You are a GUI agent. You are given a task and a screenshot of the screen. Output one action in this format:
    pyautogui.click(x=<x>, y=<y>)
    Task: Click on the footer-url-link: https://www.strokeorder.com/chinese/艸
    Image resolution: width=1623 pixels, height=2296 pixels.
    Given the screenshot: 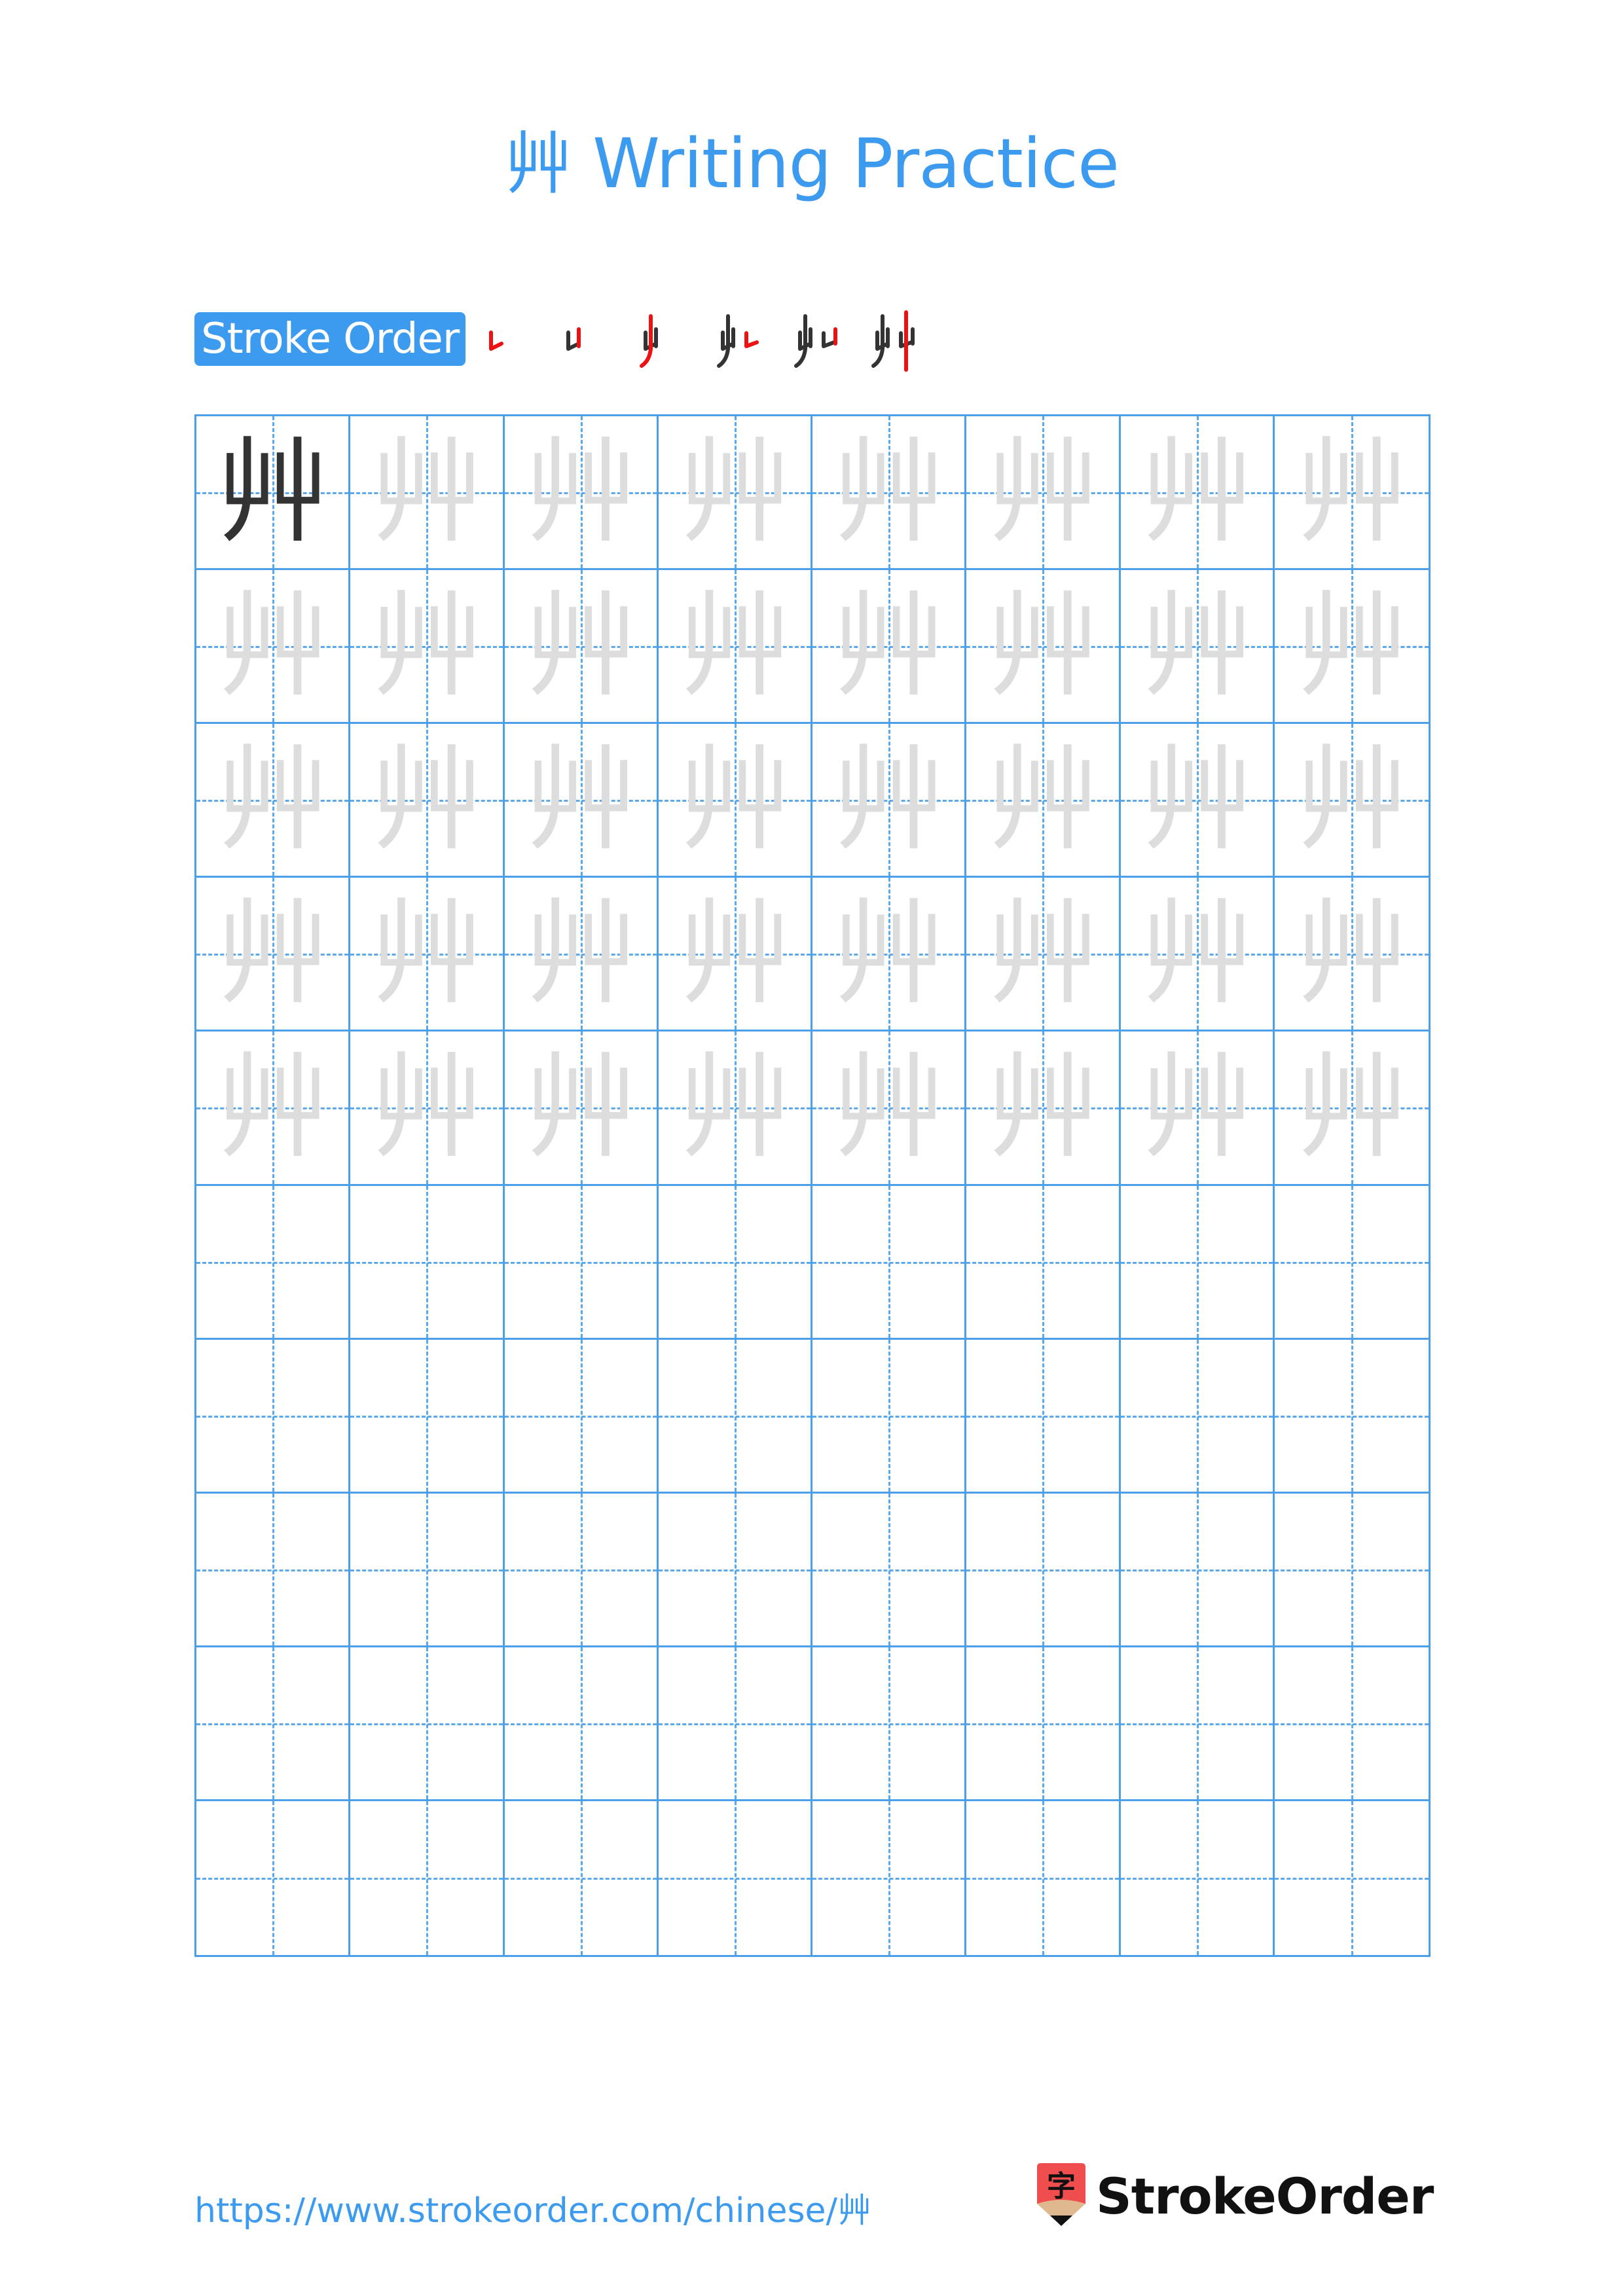 What is the action you would take?
    pyautogui.click(x=532, y=2207)
    